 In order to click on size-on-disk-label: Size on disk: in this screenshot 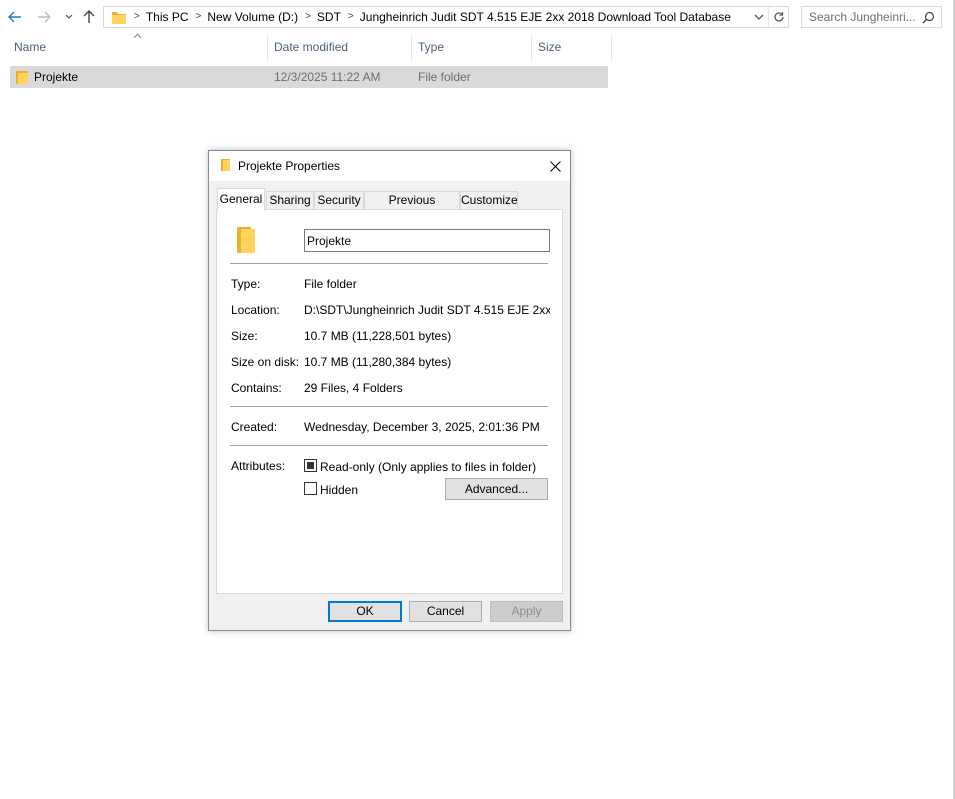, I will do `click(265, 362)`.